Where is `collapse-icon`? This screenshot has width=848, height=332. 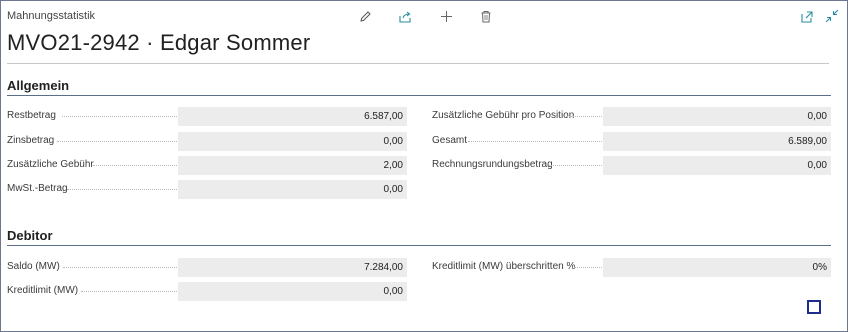 collapse-icon is located at coordinates (832, 16).